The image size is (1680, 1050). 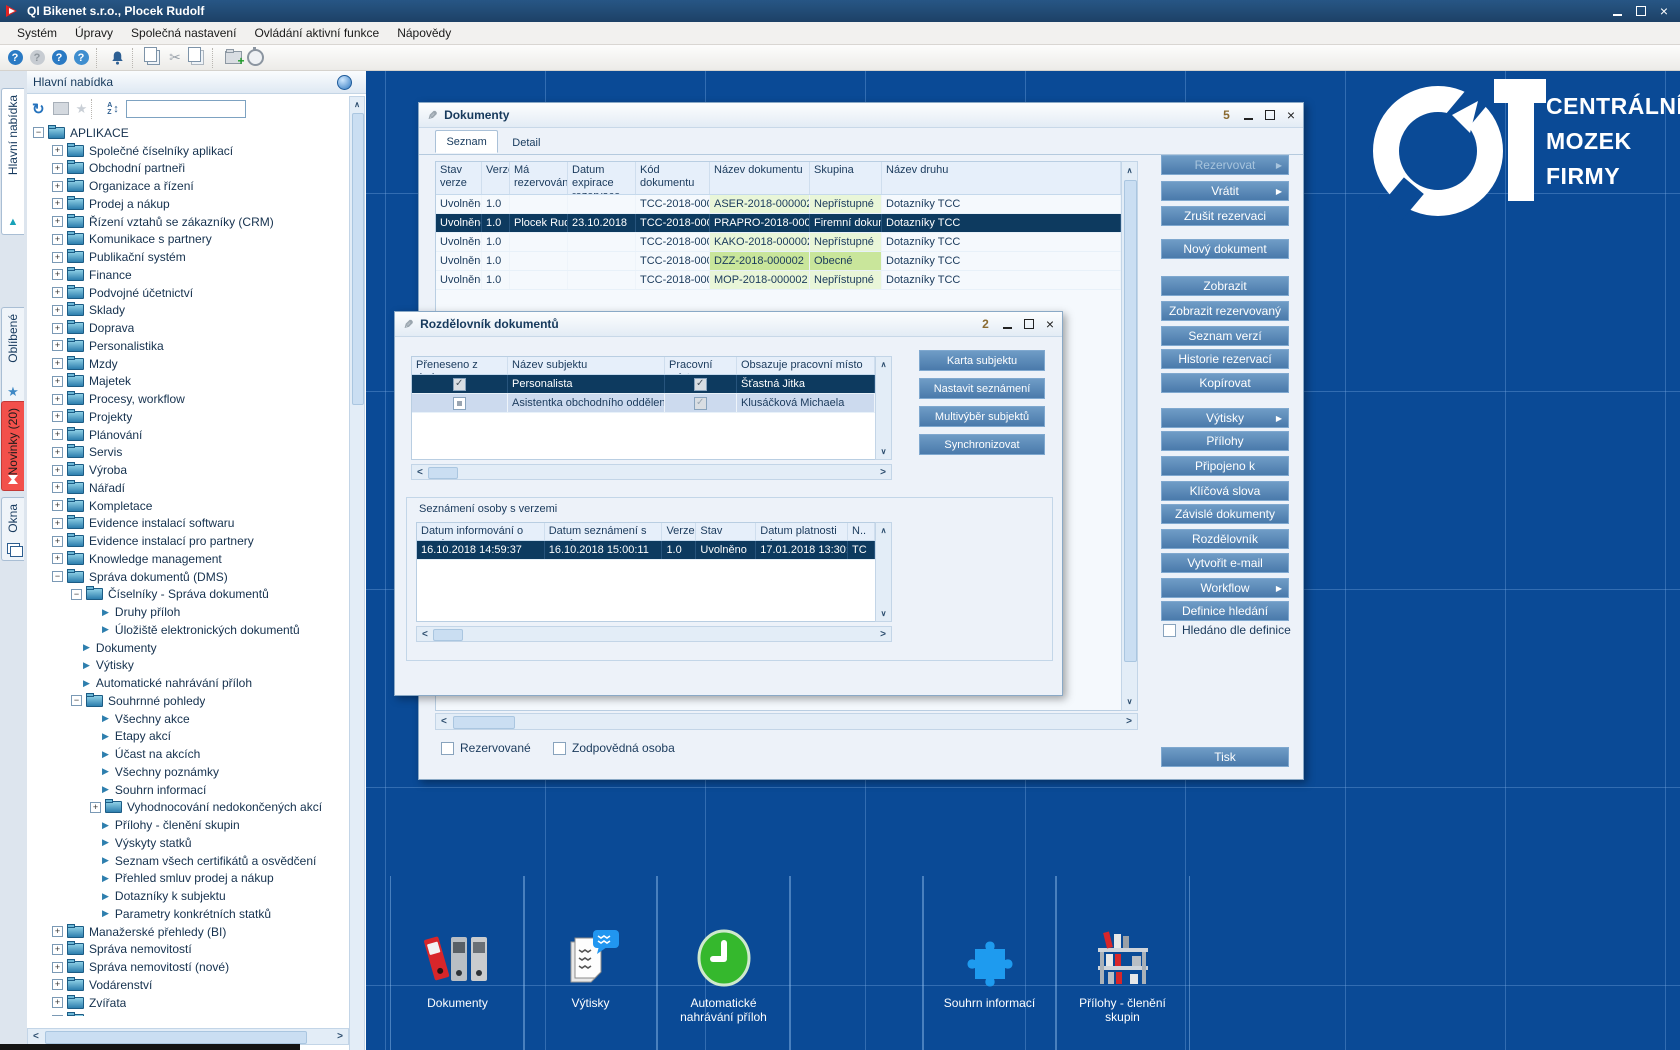 What do you see at coordinates (1225, 466) in the screenshot?
I see `button-p-ipojeno-k: Připojeno k` at bounding box center [1225, 466].